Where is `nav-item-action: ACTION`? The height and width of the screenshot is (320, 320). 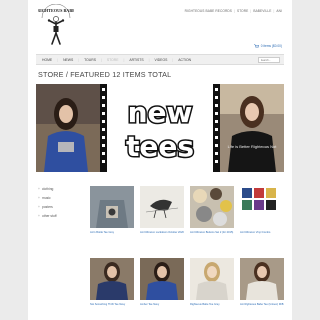
nav-item-action: ACTION is located at coordinates (184, 60).